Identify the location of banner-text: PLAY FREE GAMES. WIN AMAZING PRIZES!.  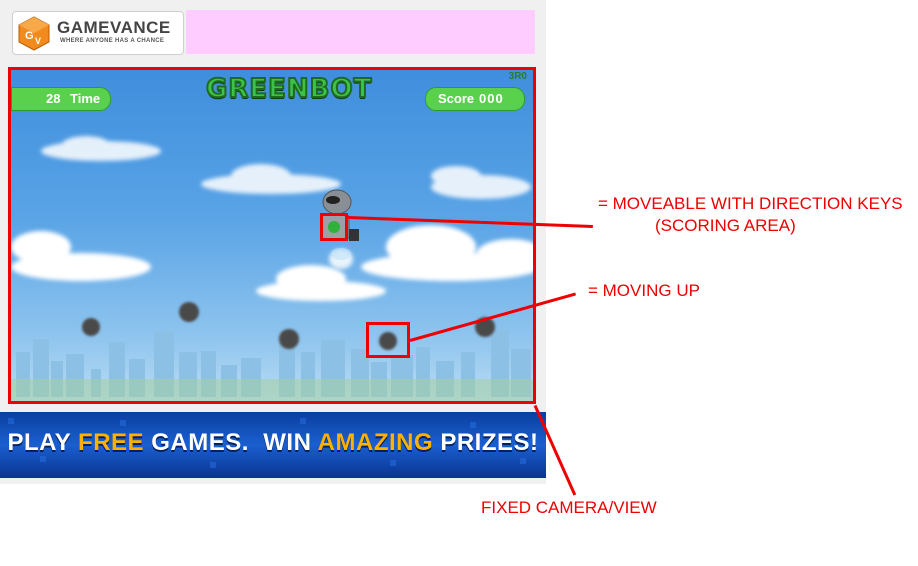
(273, 443).